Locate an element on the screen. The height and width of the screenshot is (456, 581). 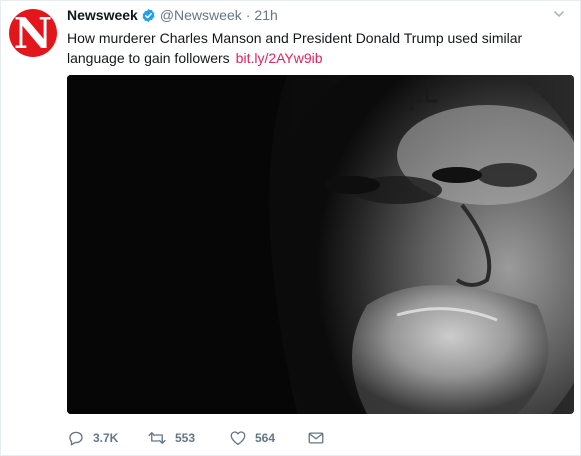
tweet-link: bit.ly/2AYw9ib is located at coordinates (279, 58).